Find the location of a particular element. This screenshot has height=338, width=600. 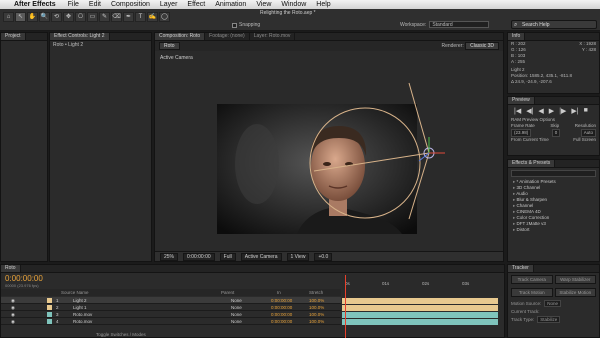

current-track-label: Current Track: is located at coordinates (525, 311).